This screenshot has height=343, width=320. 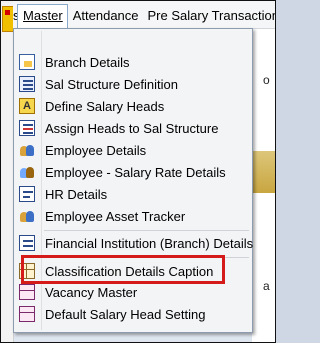 I want to click on menu-item-sal-structure-definition: Sal Structure Definition, so click(x=133, y=84).